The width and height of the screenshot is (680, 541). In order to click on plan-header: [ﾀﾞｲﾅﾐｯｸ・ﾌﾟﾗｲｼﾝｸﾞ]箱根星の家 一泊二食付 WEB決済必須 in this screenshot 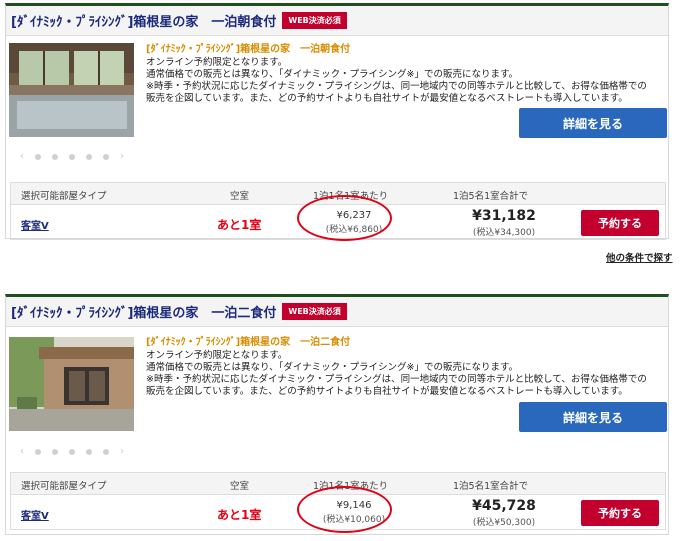, I will do `click(337, 312)`.